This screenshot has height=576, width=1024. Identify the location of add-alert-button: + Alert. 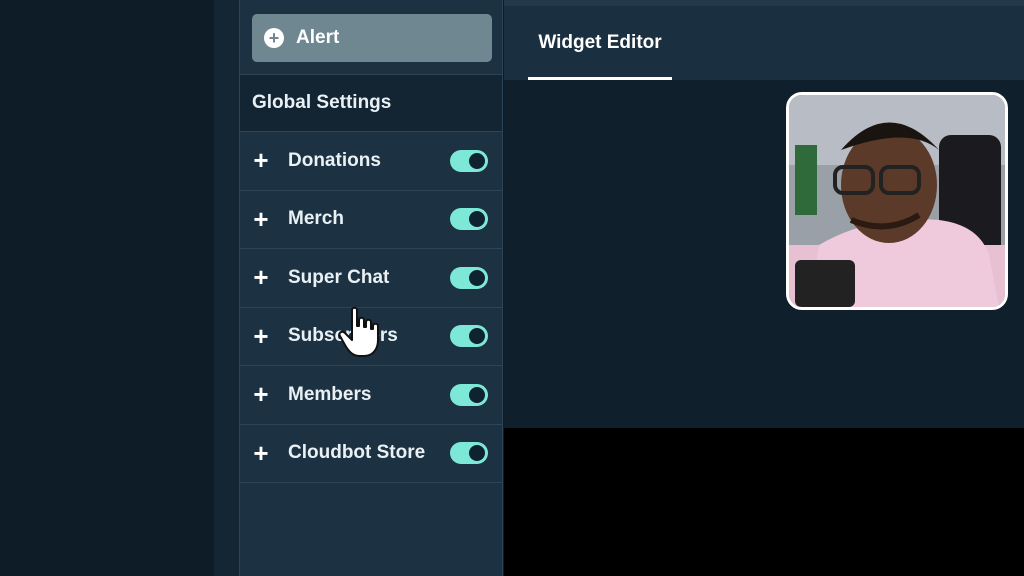
(372, 38).